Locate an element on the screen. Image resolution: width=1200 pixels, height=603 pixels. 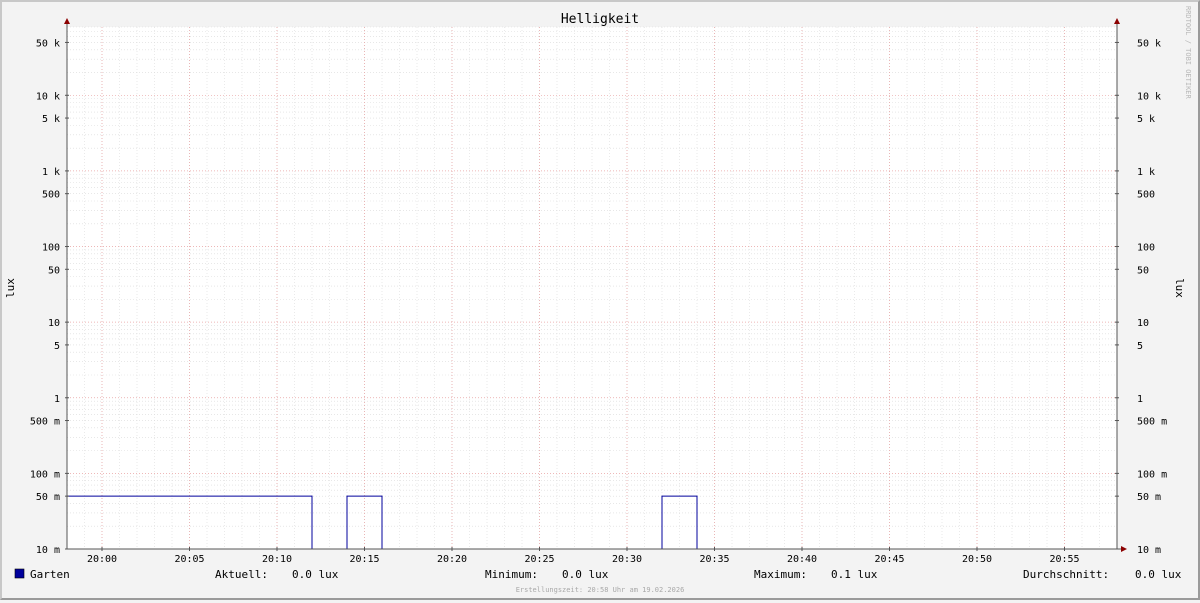
x-tick-label: 20:50 is located at coordinates (977, 559).